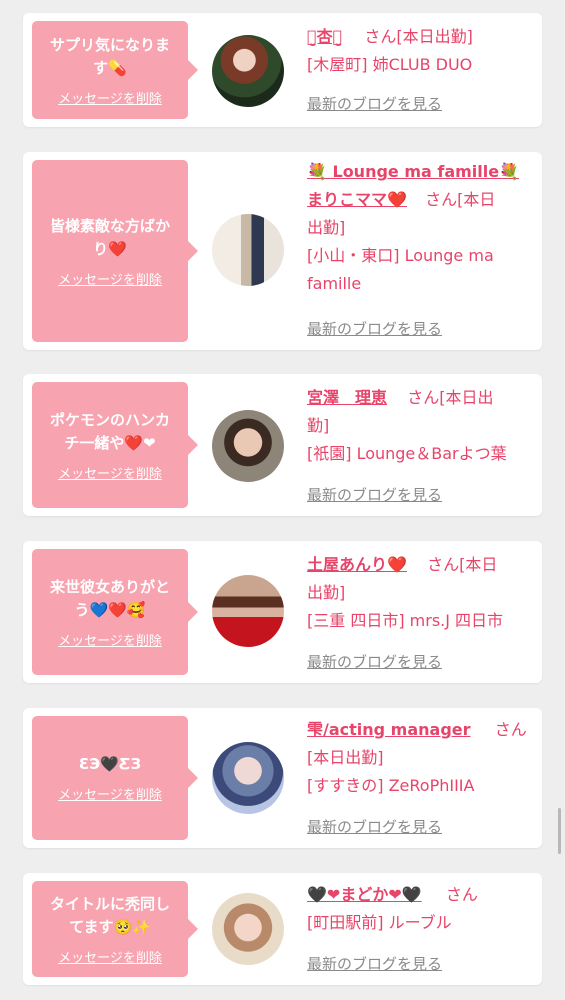 This screenshot has height=1000, width=565. What do you see at coordinates (110, 599) in the screenshot?
I see `message-text: 来世彼女ありがと う💙❤️🥰` at bounding box center [110, 599].